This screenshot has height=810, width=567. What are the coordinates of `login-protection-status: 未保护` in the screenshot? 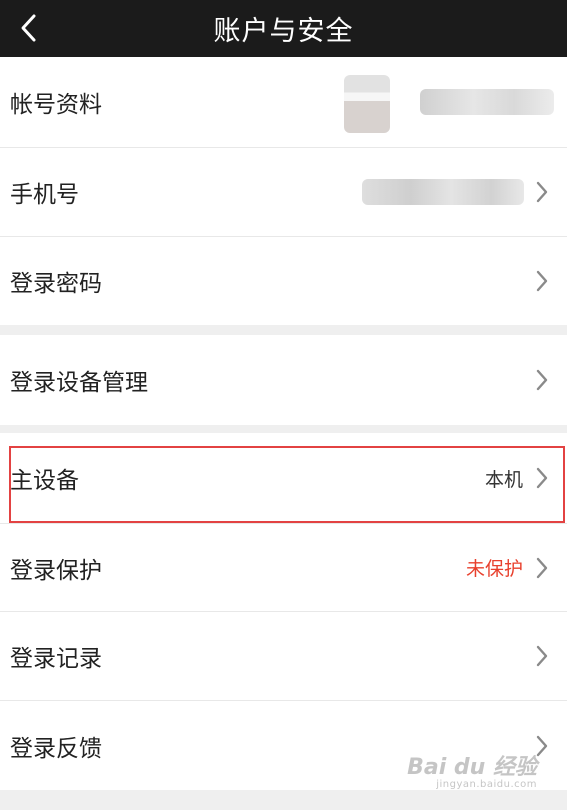 It's located at (494, 569).